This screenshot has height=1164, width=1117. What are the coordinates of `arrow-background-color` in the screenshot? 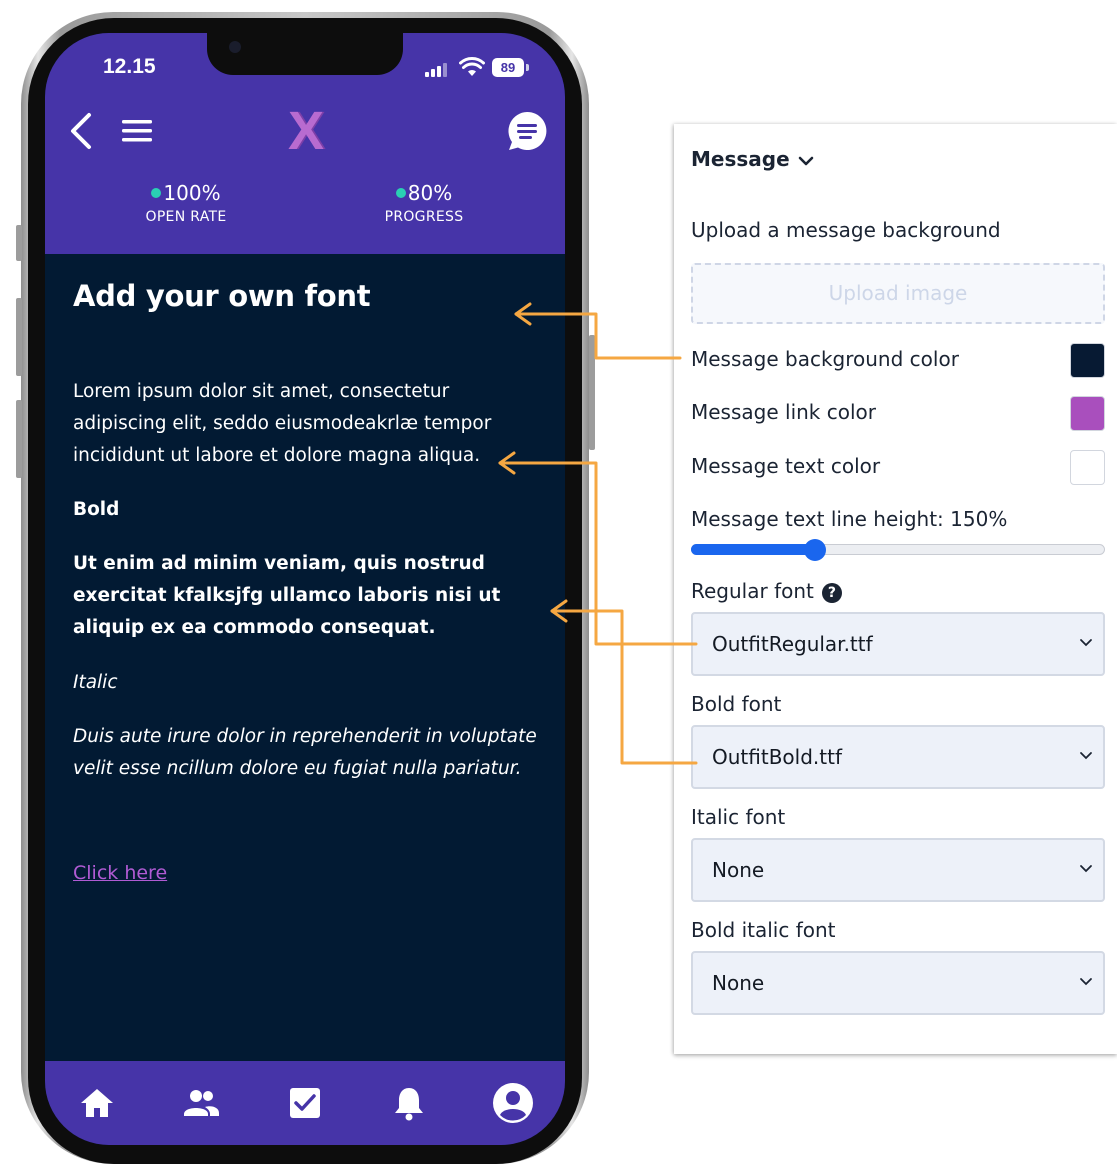 It's located at (598, 336).